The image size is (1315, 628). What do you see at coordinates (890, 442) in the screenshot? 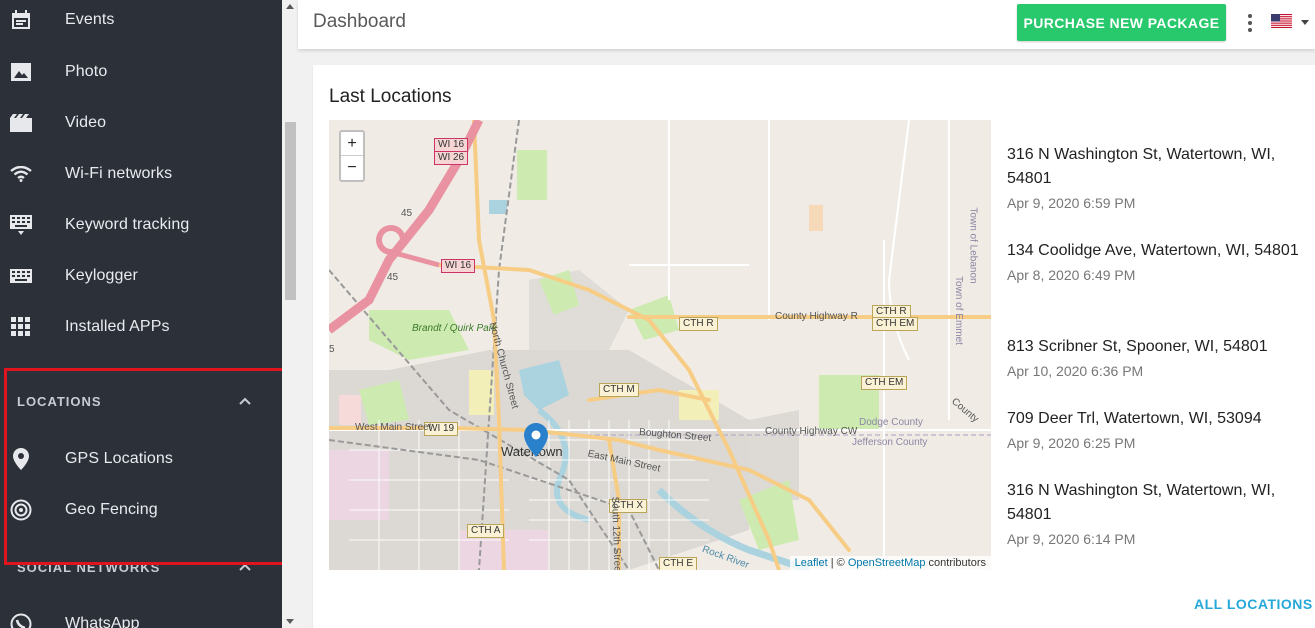
I see `map-label-county: Jefferson County` at bounding box center [890, 442].